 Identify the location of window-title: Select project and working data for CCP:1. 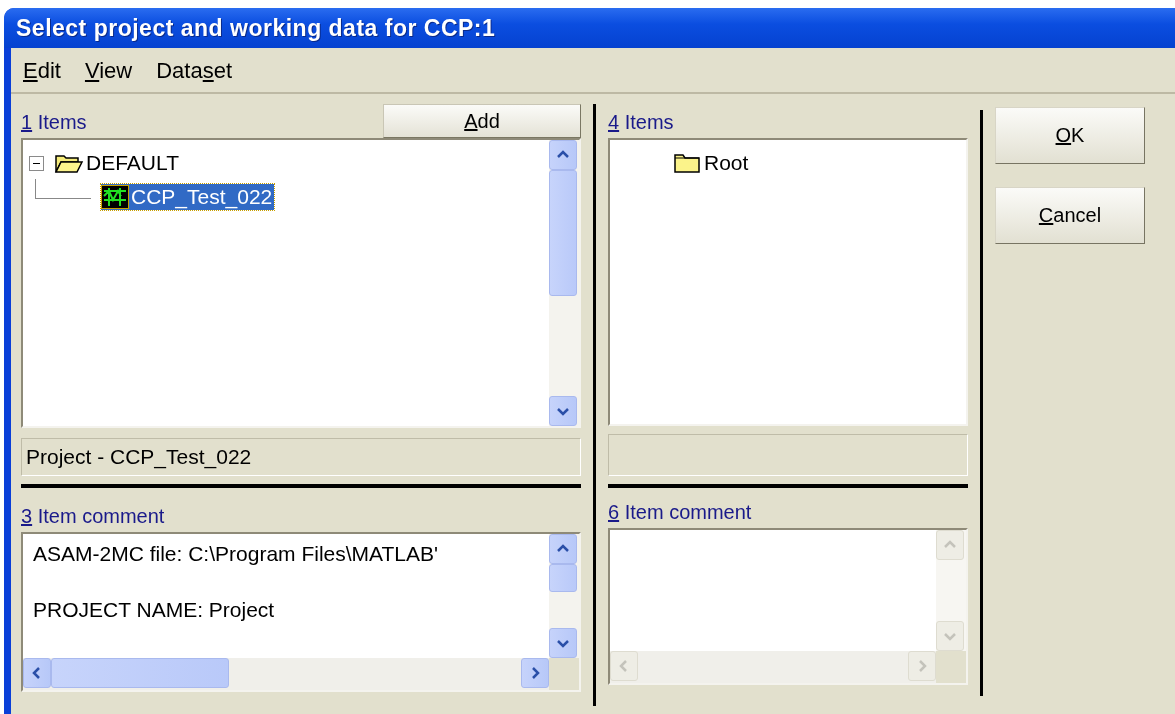
(256, 28).